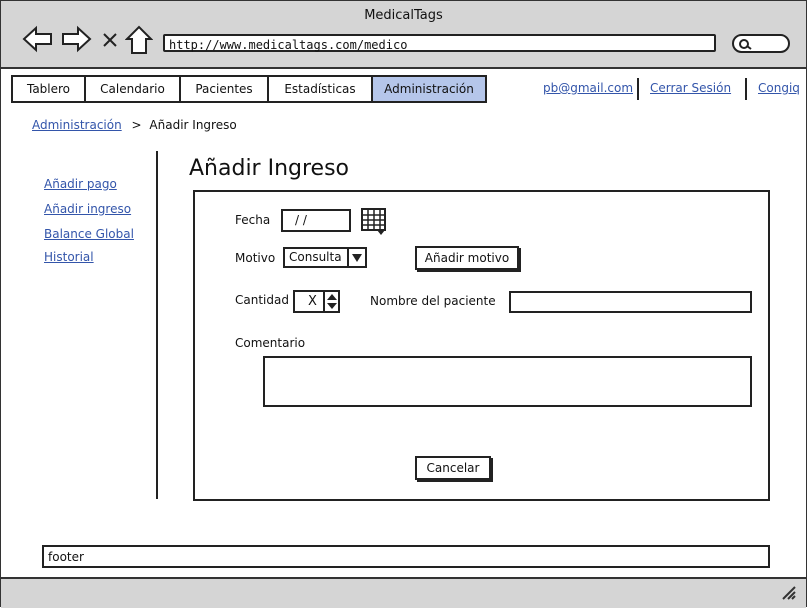 This screenshot has width=807, height=608. I want to click on breadcrumb-administracion: Administración, so click(77, 125).